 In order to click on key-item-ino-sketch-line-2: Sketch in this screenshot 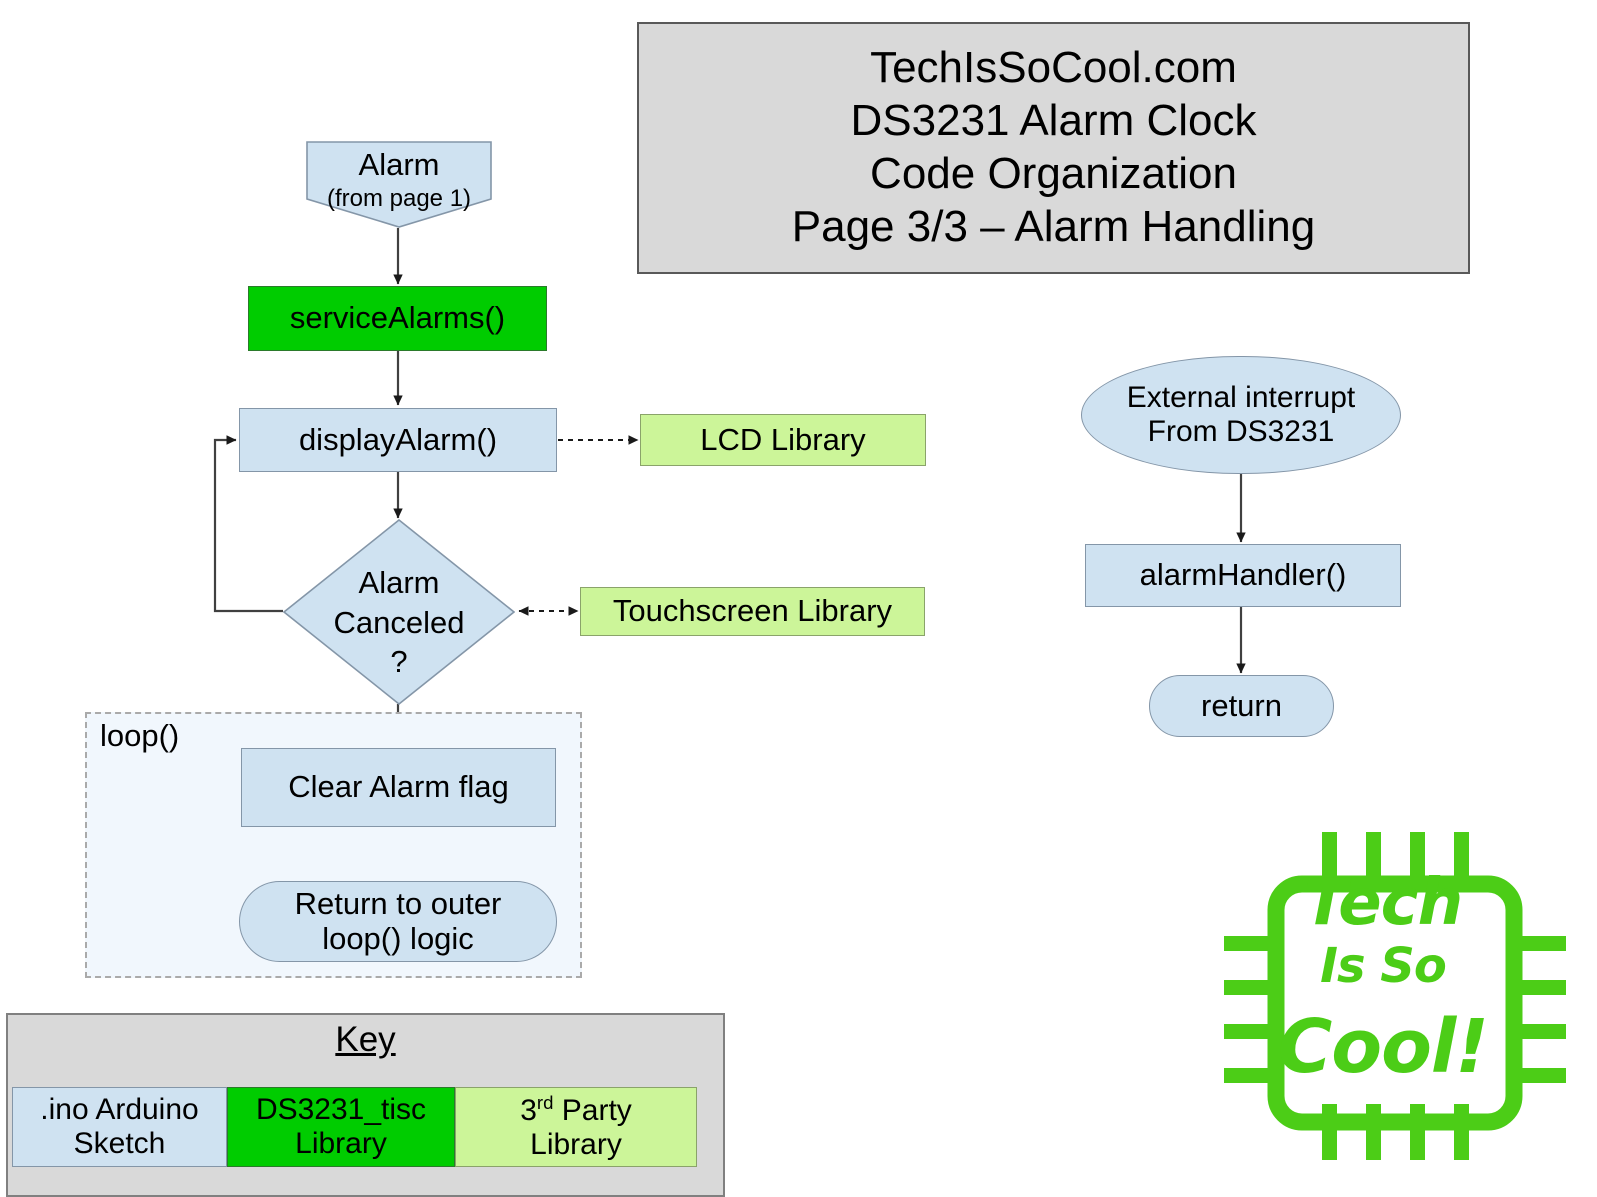, I will do `click(119, 1143)`.